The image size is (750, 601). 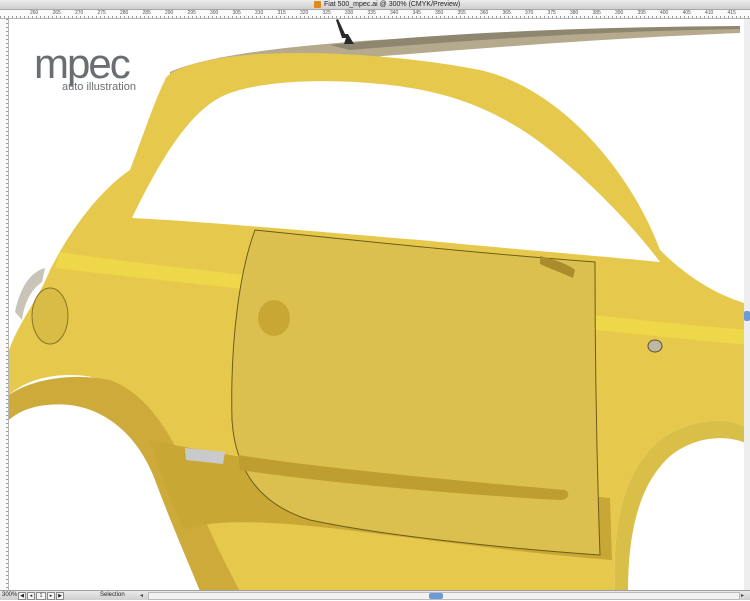 What do you see at coordinates (484, 13) in the screenshot?
I see `ruler-tick-label: 360` at bounding box center [484, 13].